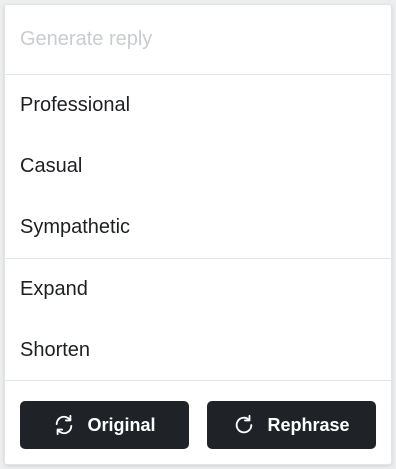 This screenshot has width=396, height=469. What do you see at coordinates (198, 166) in the screenshot?
I see `option-casual: Casual` at bounding box center [198, 166].